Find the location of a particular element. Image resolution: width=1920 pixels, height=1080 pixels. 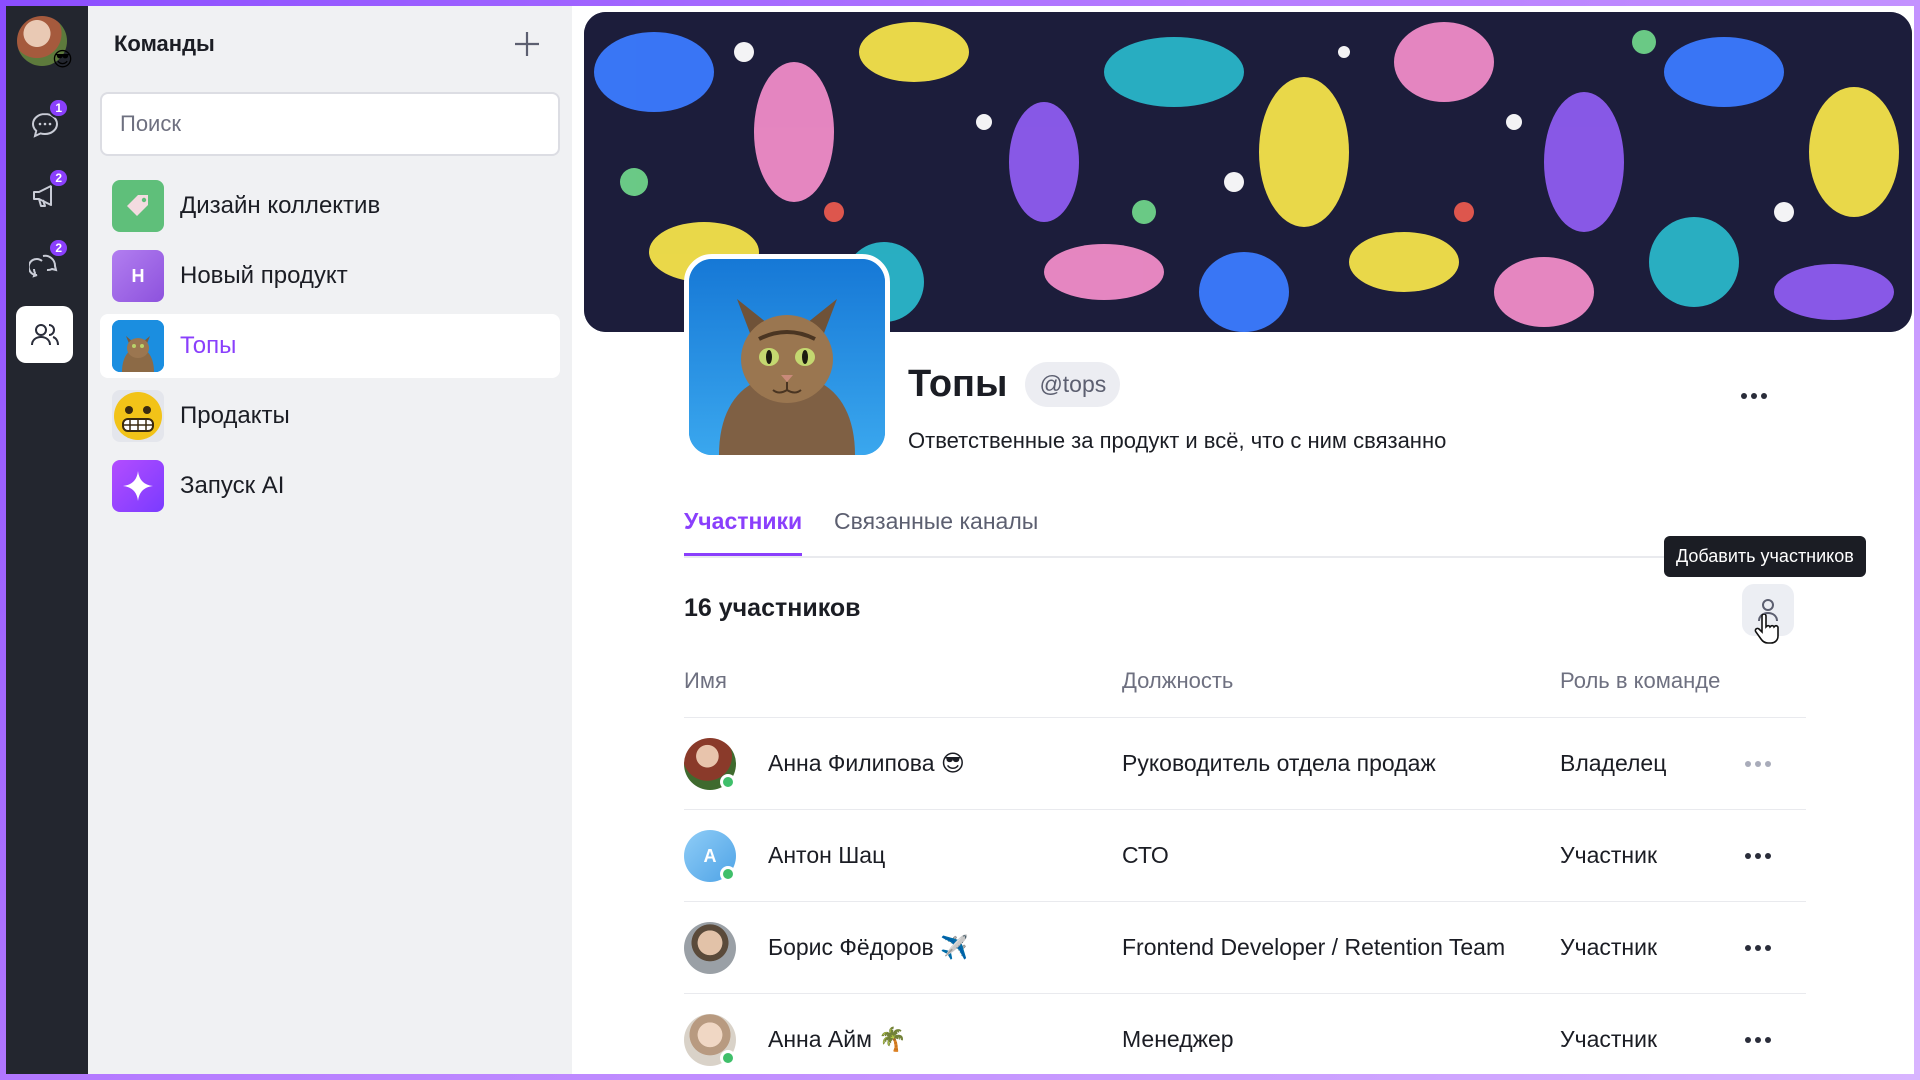

column-header-role: Роль в команде is located at coordinates (1640, 681).